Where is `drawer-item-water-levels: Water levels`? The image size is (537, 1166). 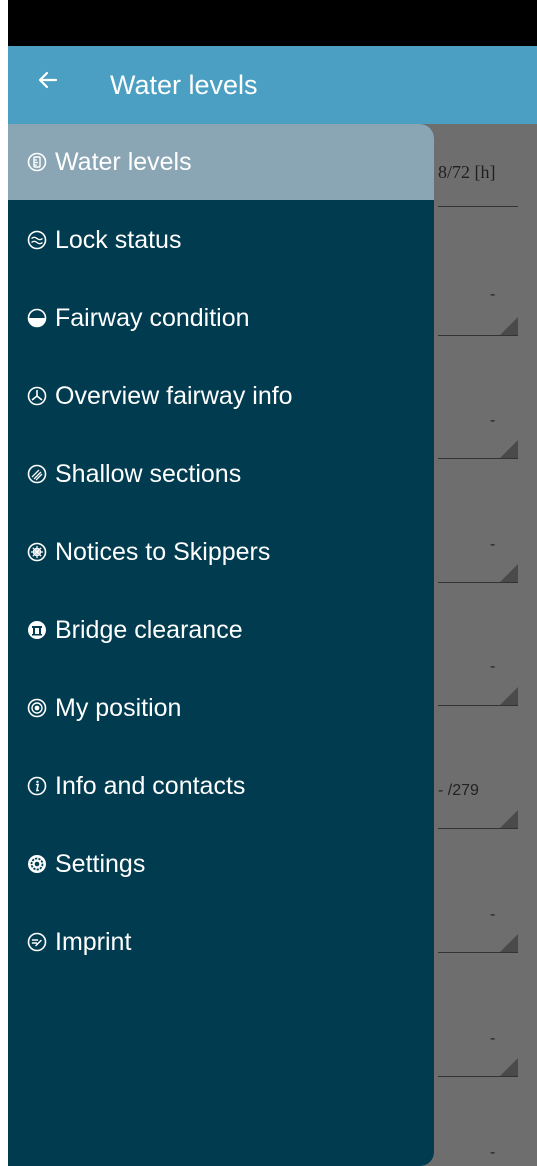
drawer-item-water-levels: Water levels is located at coordinates (221, 162).